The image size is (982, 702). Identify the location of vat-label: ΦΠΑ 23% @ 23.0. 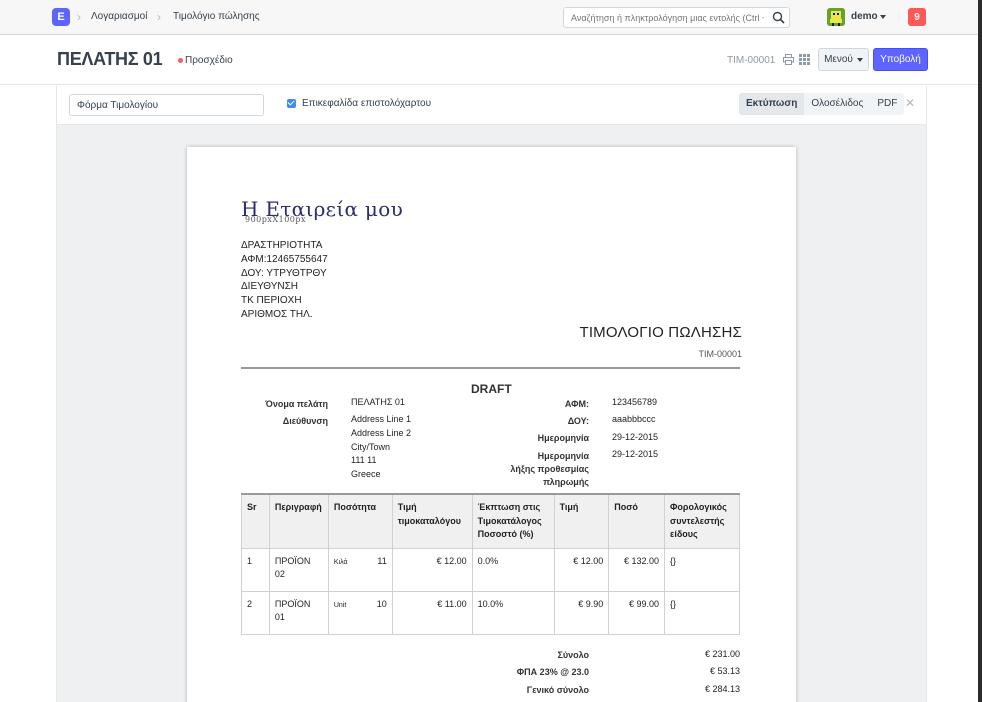
(552, 672).